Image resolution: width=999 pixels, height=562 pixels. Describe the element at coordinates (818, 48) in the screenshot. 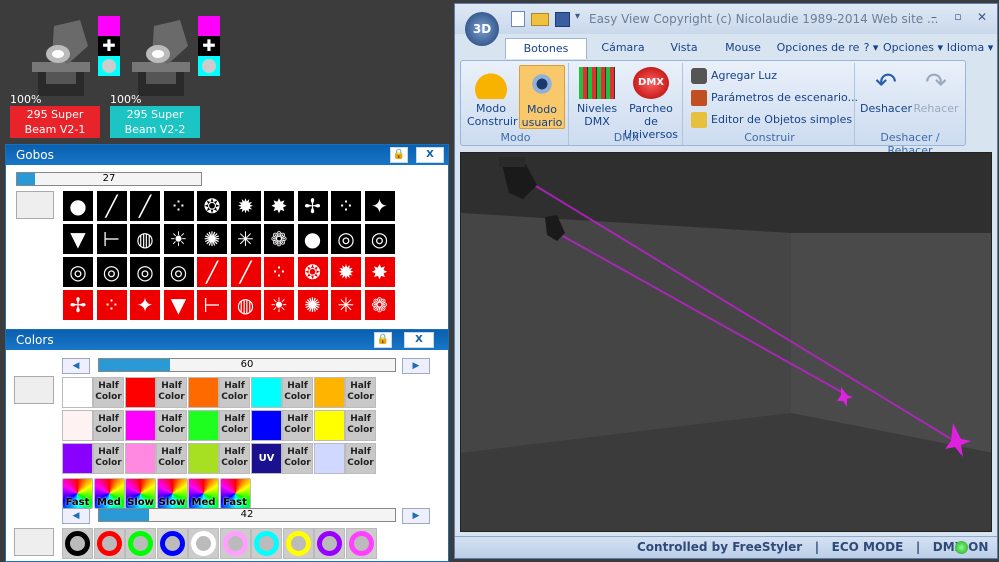

I see `tab-opciones-render: Opciones de re` at that location.